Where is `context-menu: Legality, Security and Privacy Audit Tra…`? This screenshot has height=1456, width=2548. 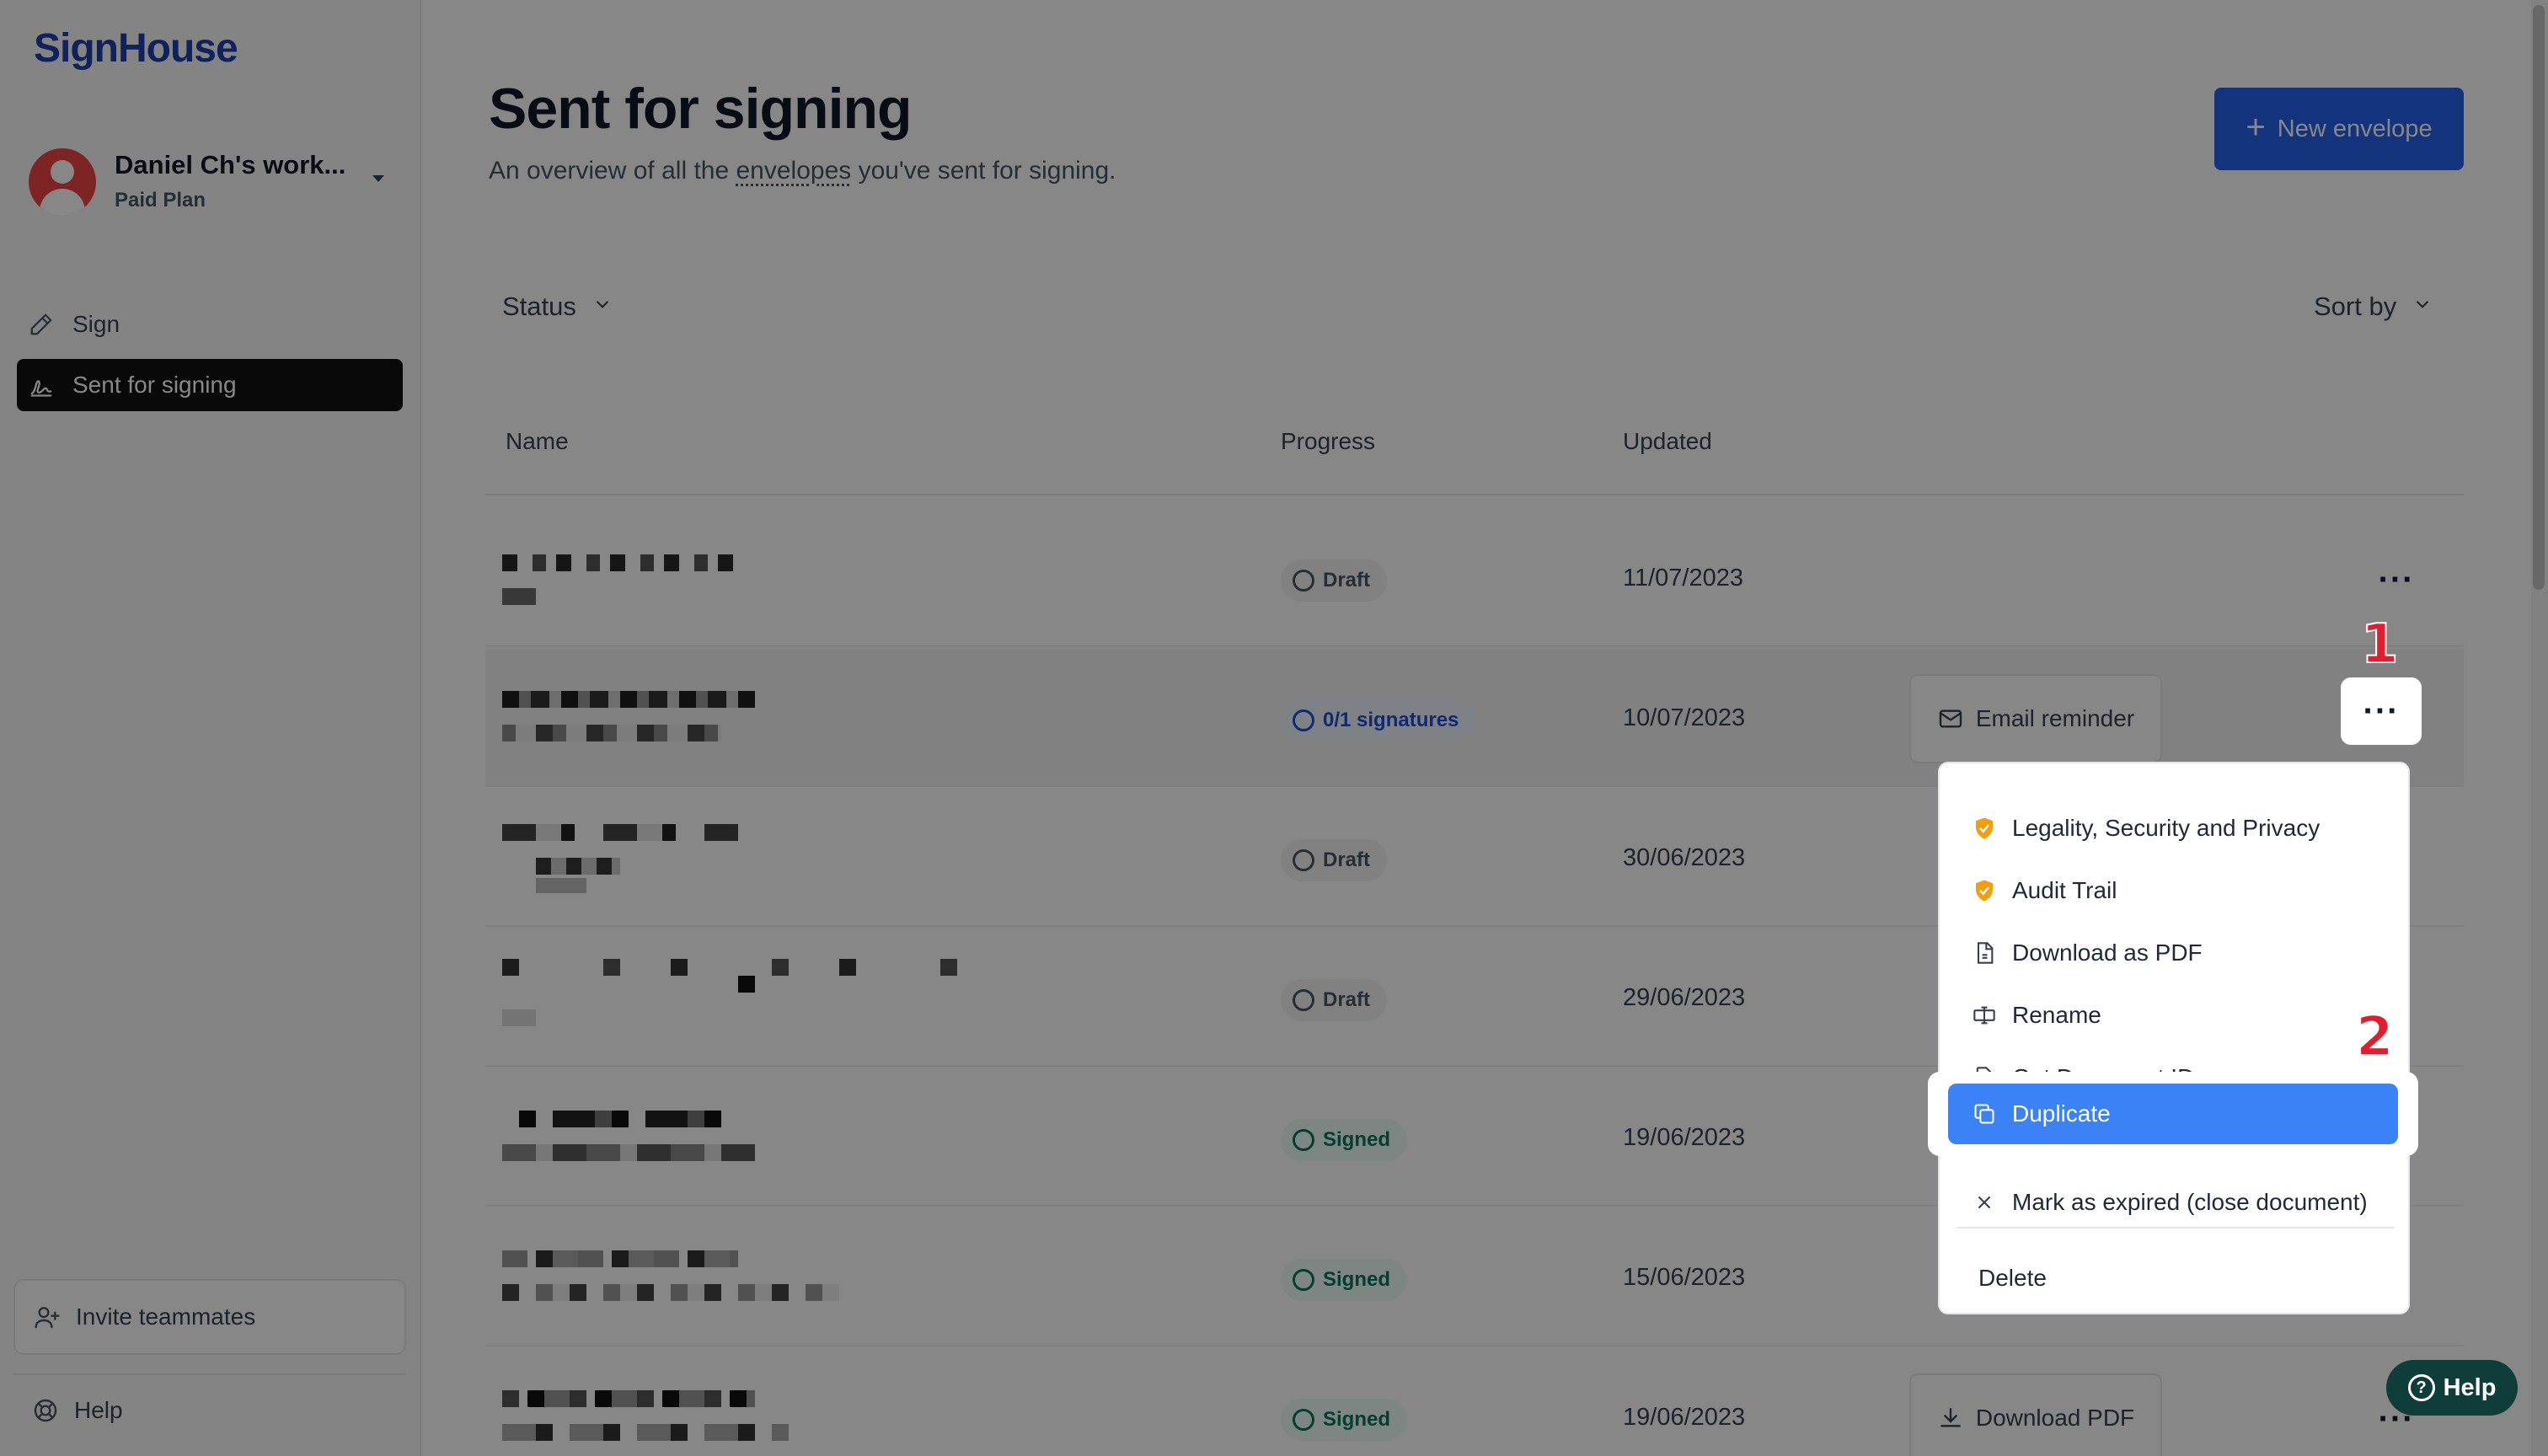
context-menu: Legality, Security and Privacy Audit Tra… is located at coordinates (2174, 1038).